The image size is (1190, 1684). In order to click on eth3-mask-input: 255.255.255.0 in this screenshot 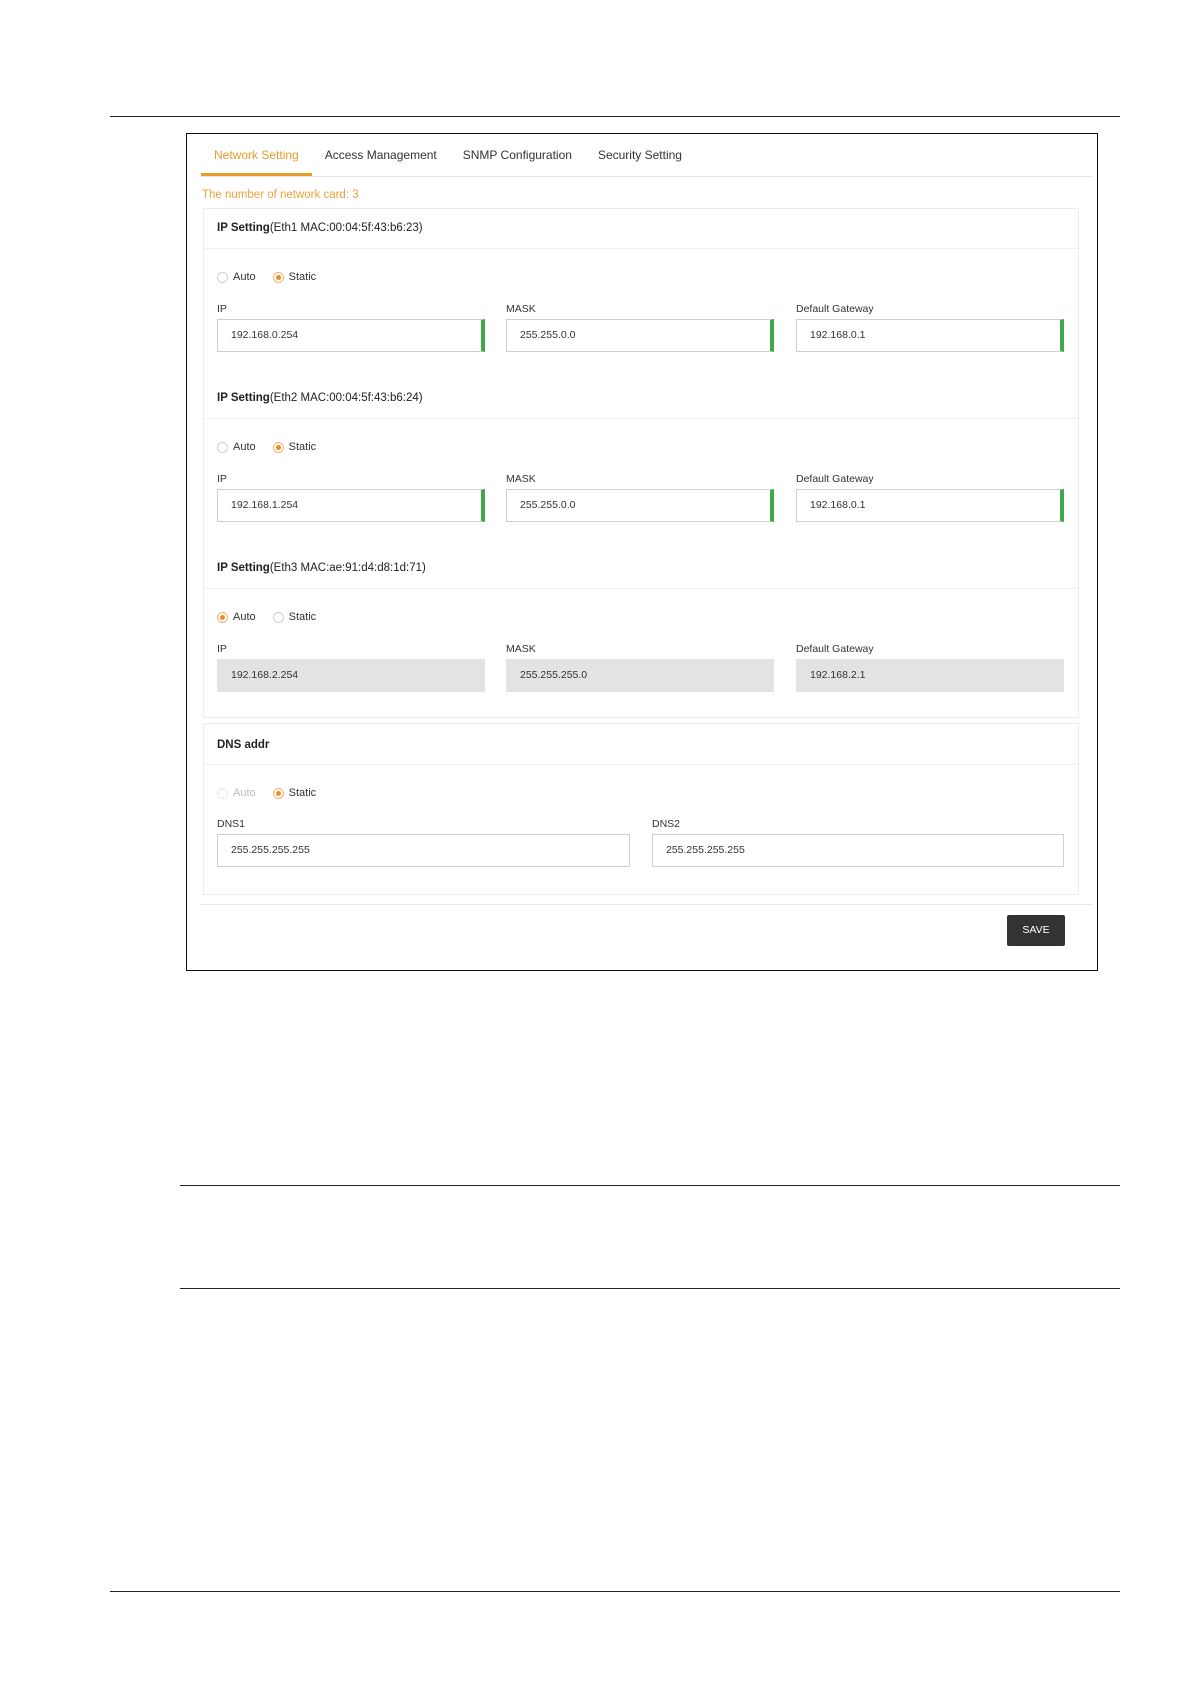, I will do `click(640, 675)`.